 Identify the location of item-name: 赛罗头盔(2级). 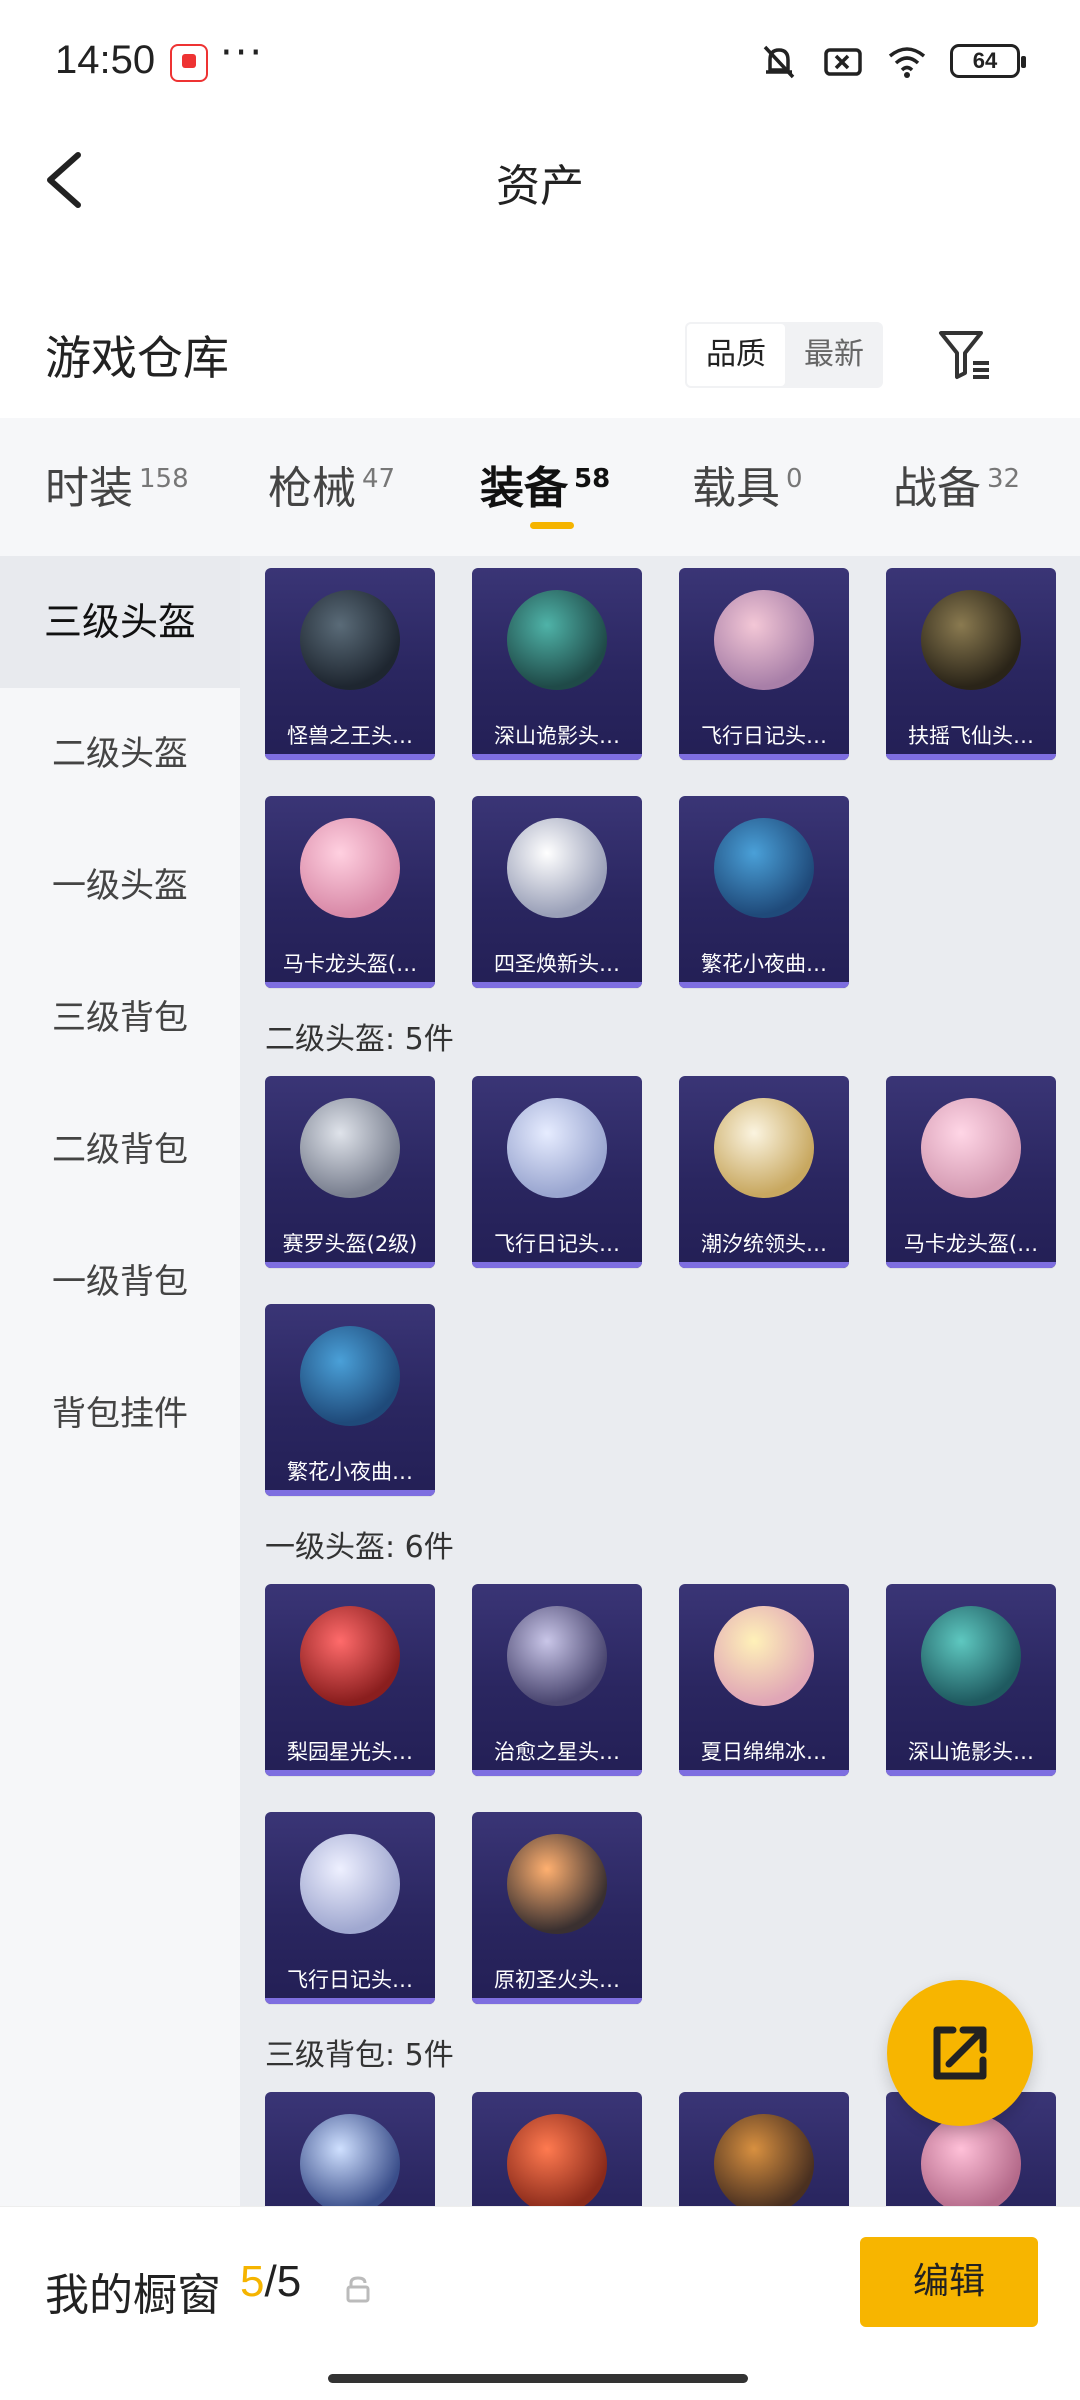
(350, 1244).